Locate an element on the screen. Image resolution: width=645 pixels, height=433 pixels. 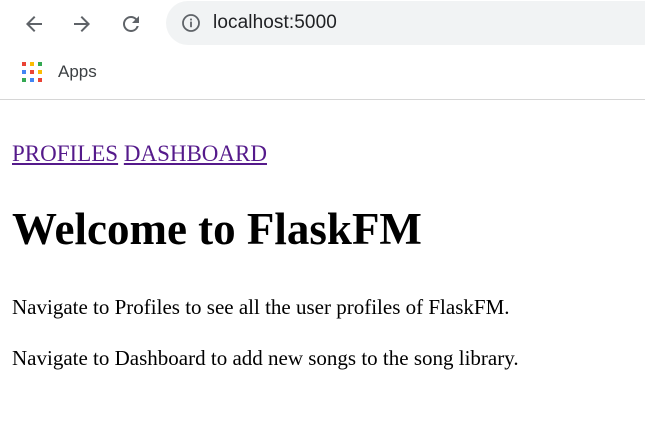
address-bar: localhost:5000 is located at coordinates (405, 23).